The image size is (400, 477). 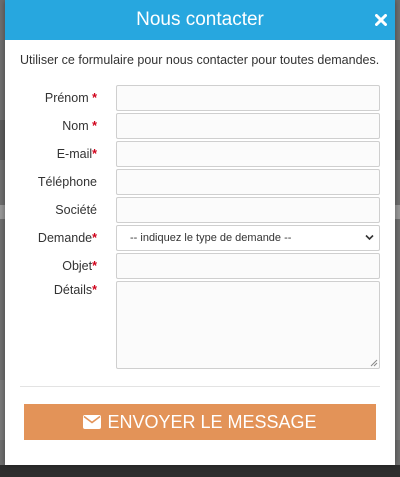 I want to click on field-row-societe: Société, so click(x=200, y=210).